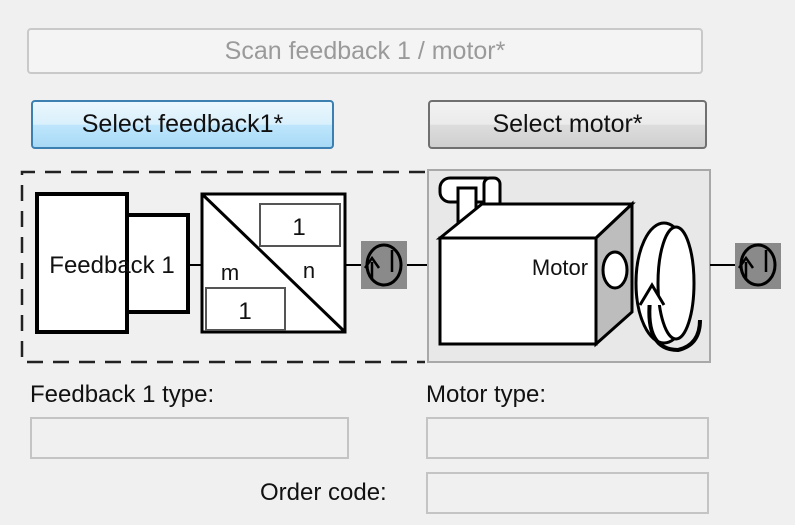 The image size is (795, 525). What do you see at coordinates (273, 263) in the screenshot?
I see `gear-ratio-block: 1 1 m n` at bounding box center [273, 263].